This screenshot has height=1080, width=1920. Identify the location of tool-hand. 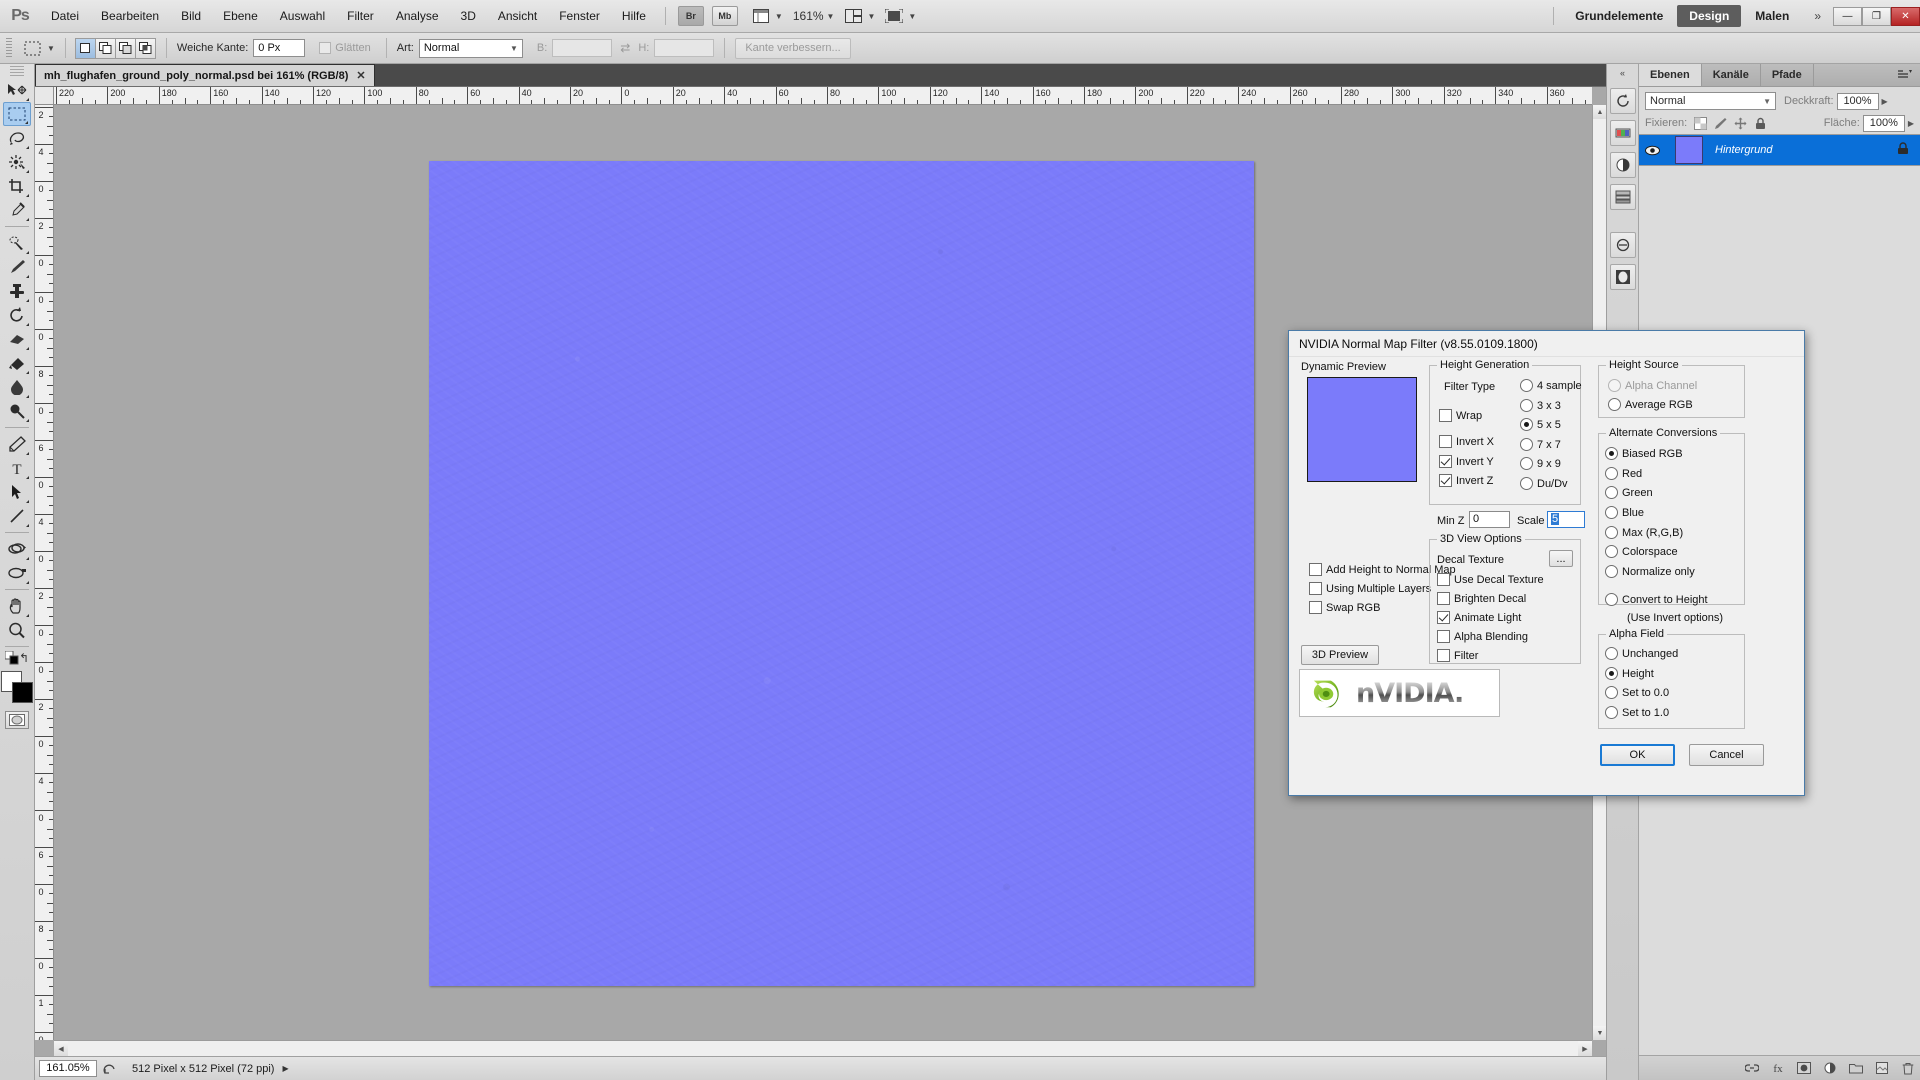
(17, 606).